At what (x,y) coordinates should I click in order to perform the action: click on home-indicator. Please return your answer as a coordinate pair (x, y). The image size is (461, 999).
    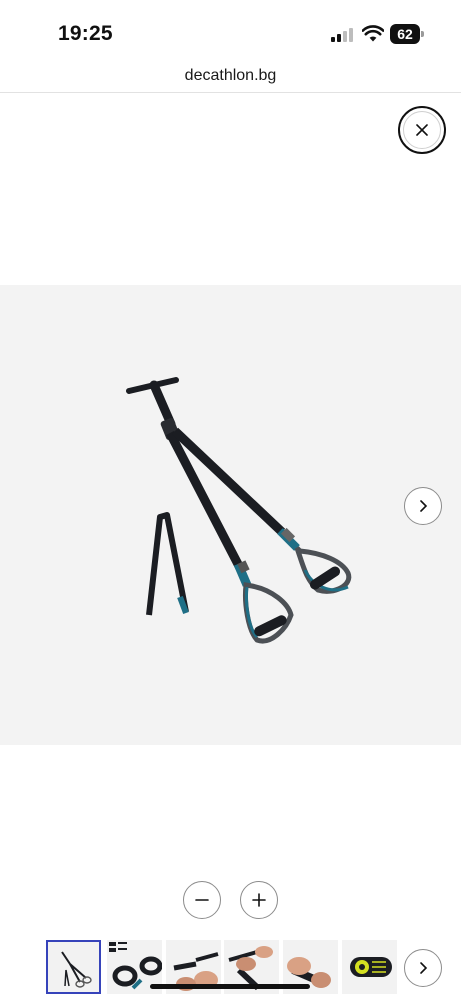
    Looking at the image, I should click on (230, 986).